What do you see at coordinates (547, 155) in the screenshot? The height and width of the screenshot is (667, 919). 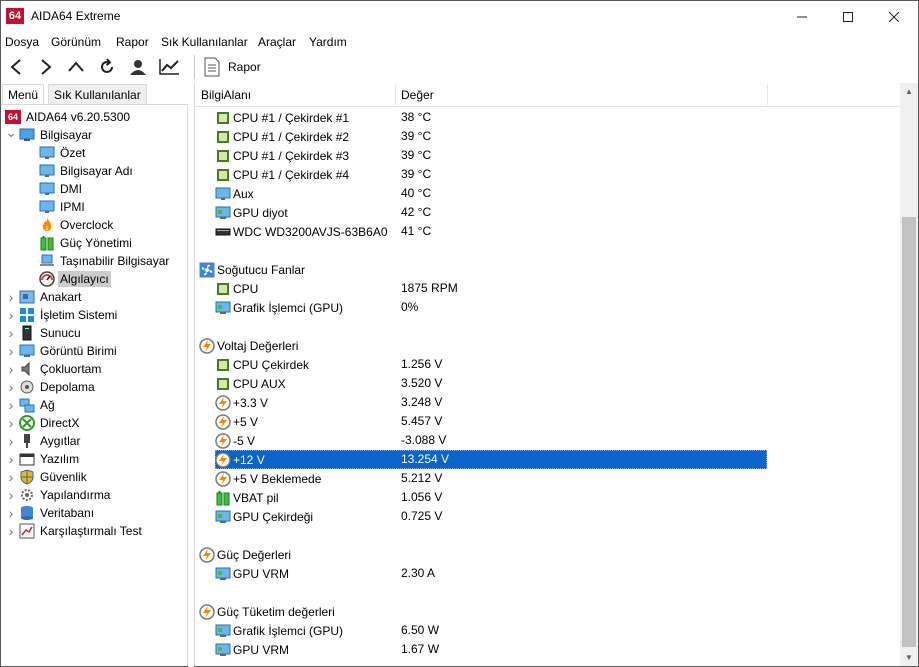 I see `list-row: CPU #1 / Çekirdek #3 39 °C` at bounding box center [547, 155].